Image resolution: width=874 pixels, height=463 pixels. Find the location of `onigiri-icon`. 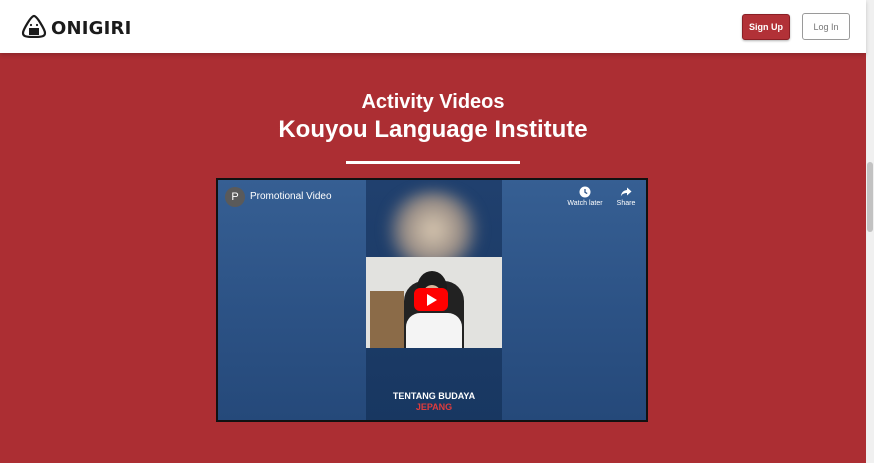

onigiri-icon is located at coordinates (34, 28).